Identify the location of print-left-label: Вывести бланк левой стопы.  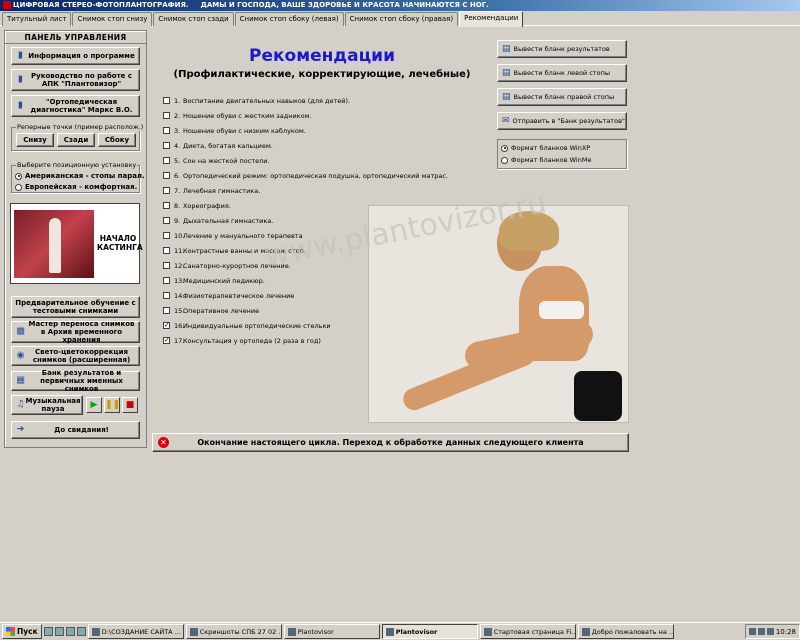
(561, 73).